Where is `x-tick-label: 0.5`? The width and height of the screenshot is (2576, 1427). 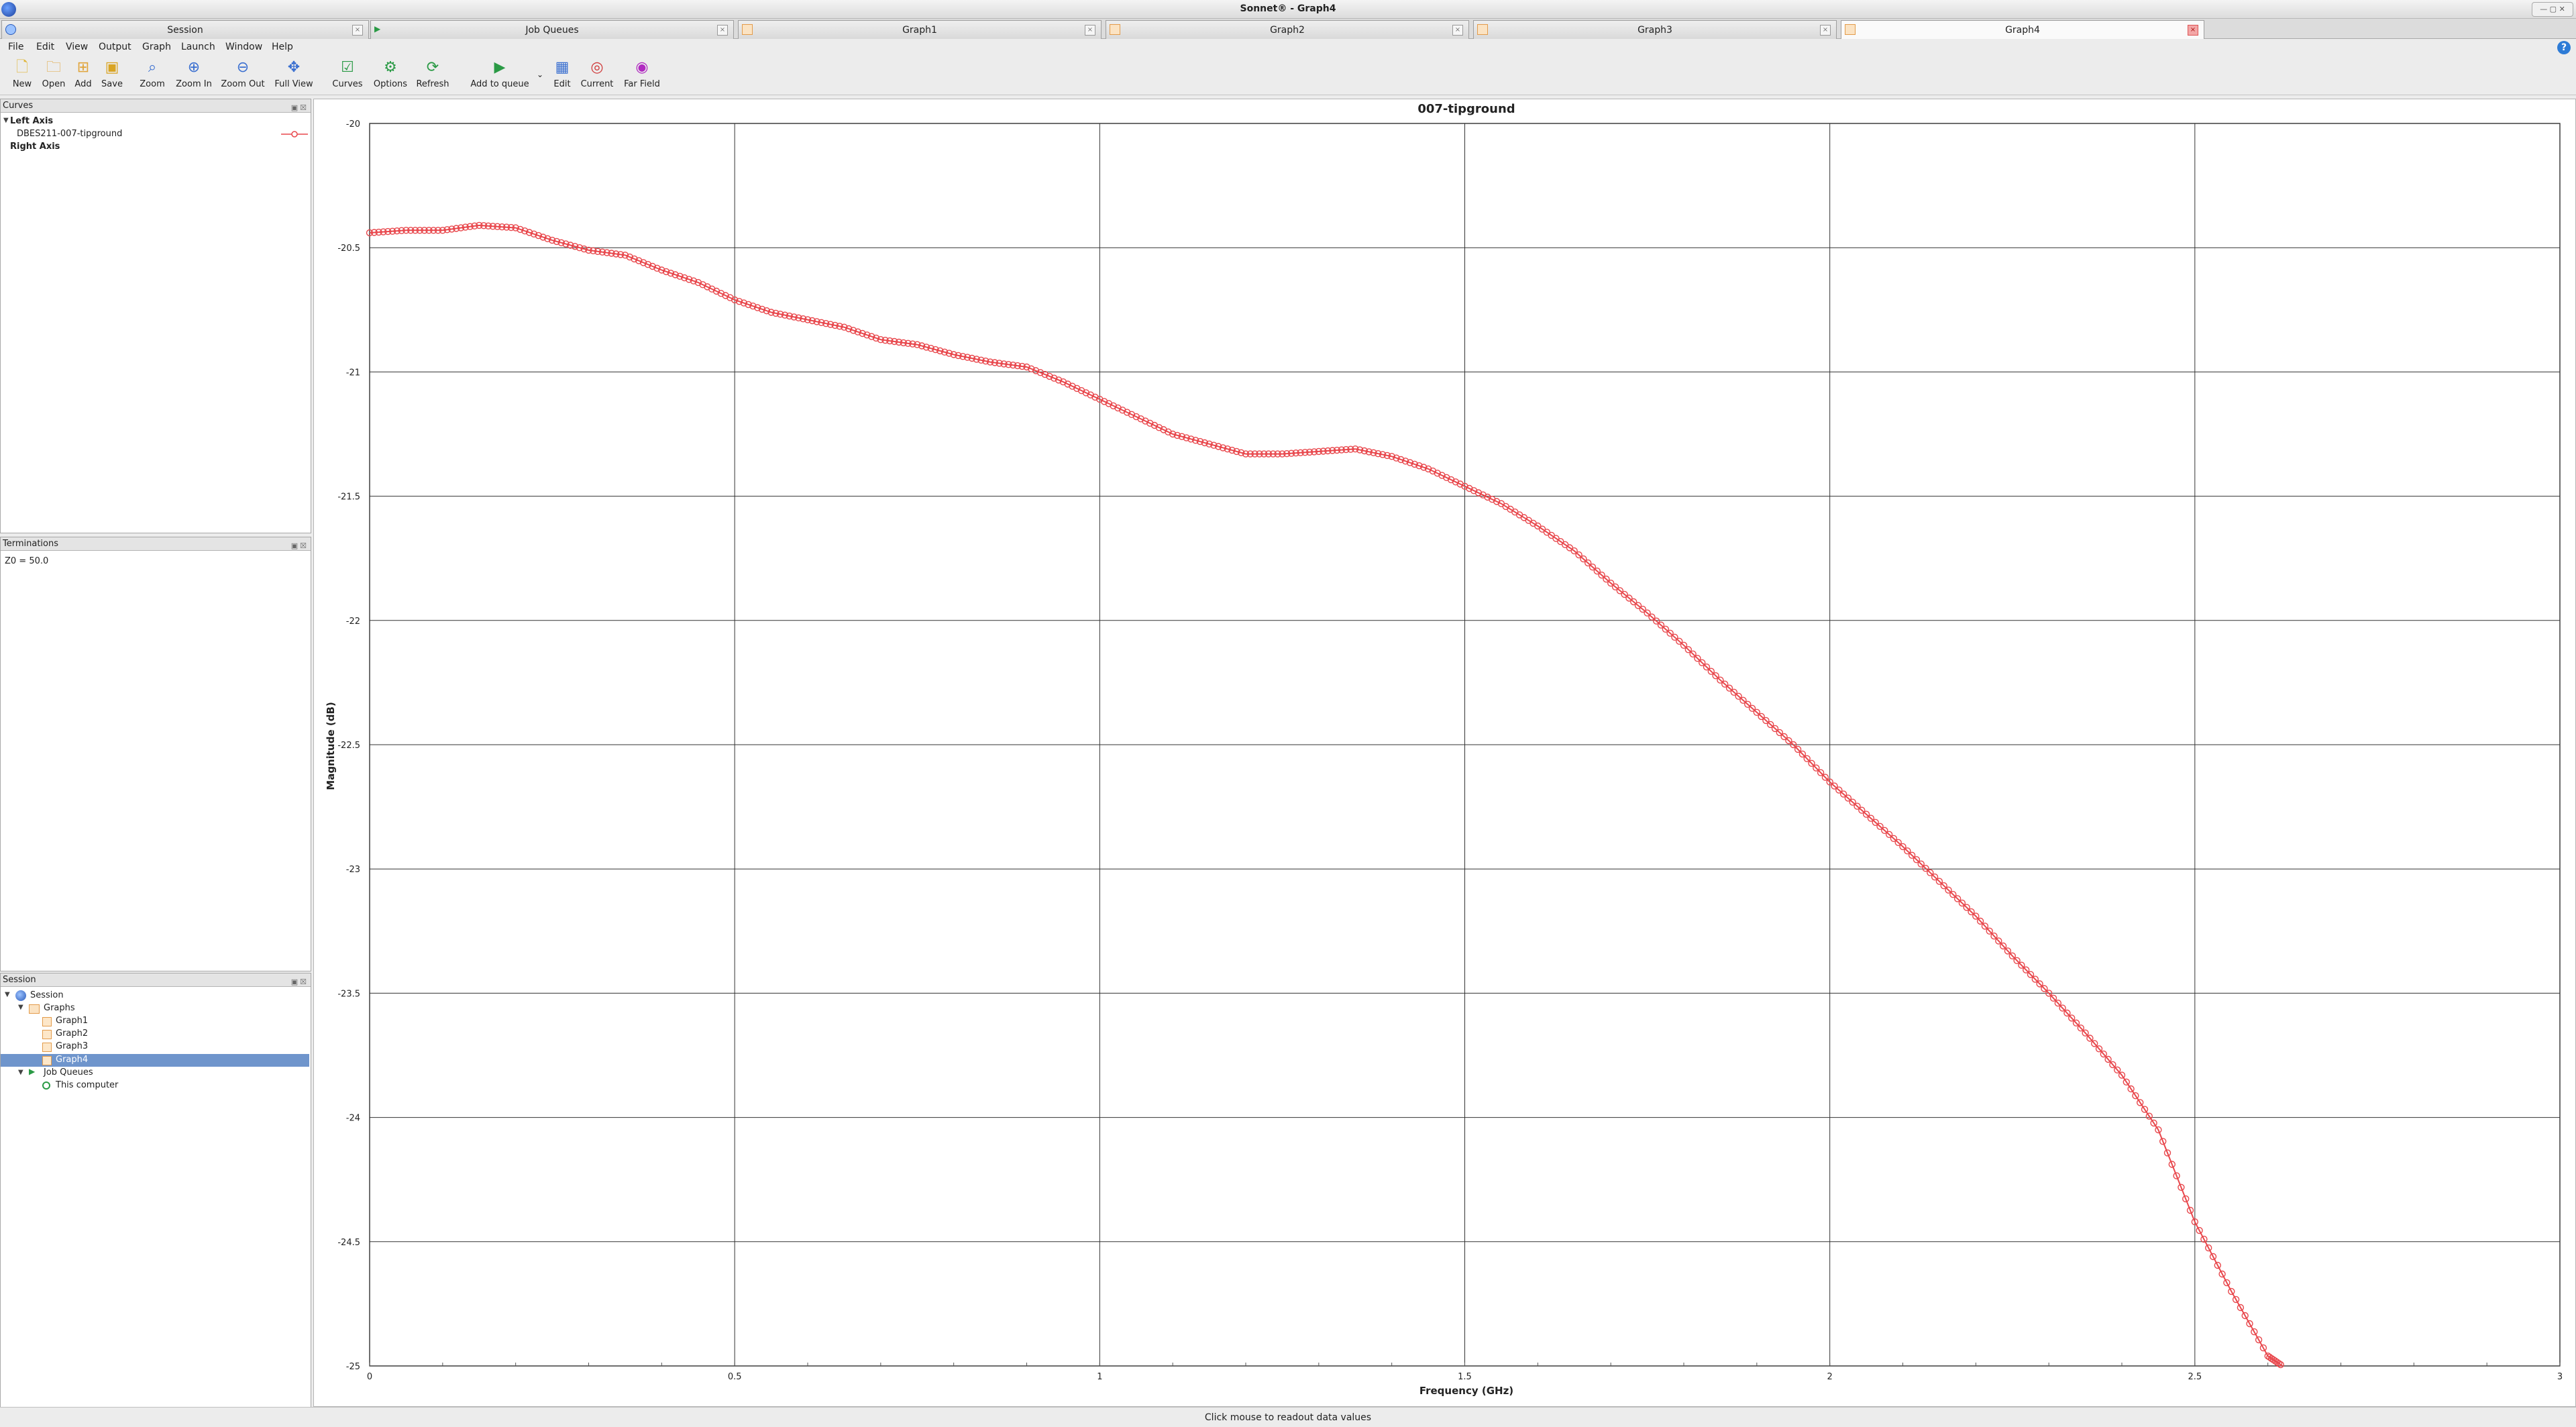
x-tick-label: 0.5 is located at coordinates (735, 1377).